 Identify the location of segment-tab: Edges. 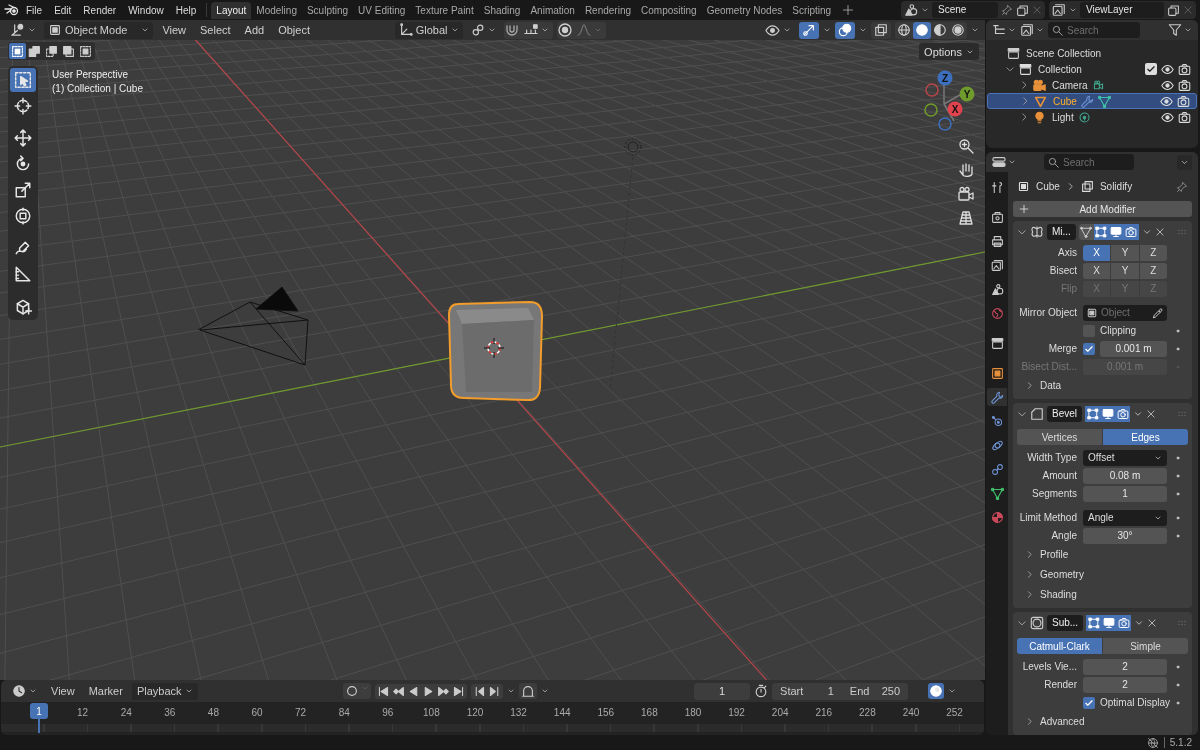
(1145, 437).